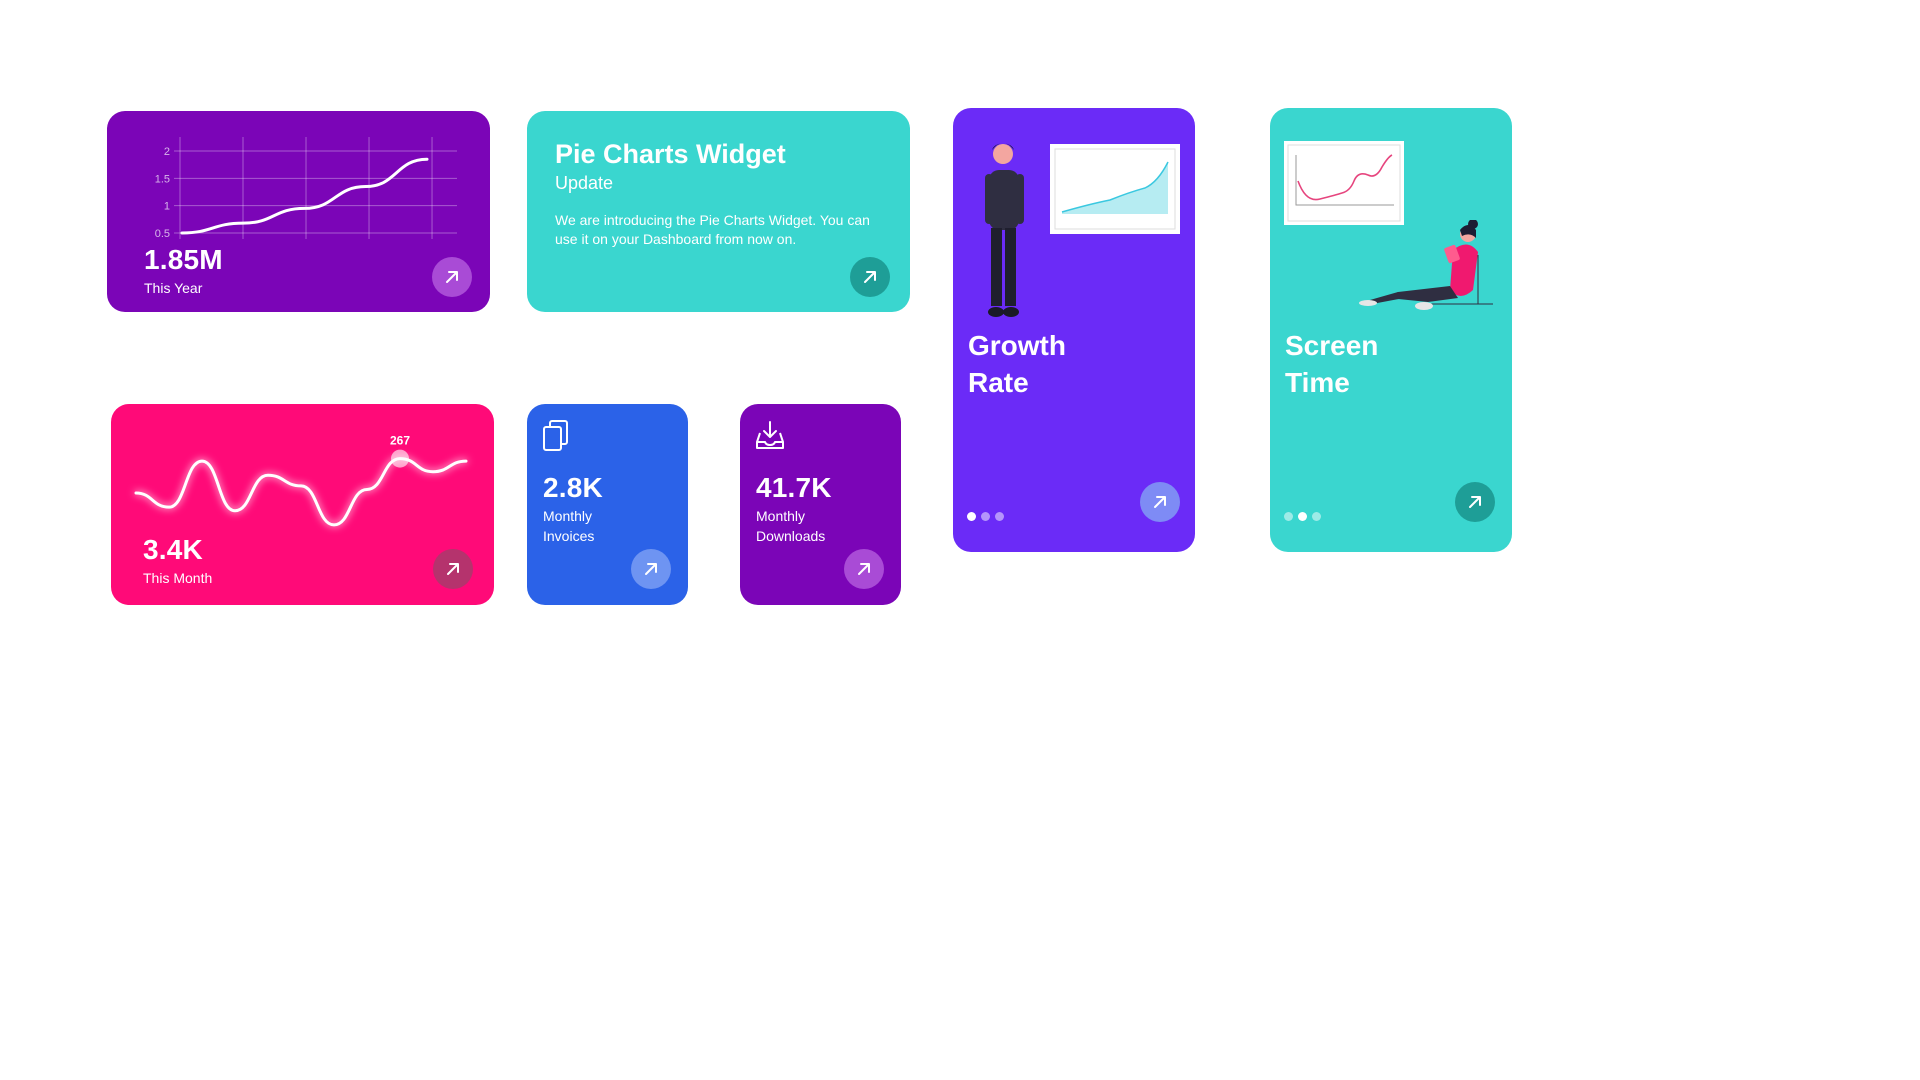  What do you see at coordinates (1115, 189) in the screenshot?
I see `area-chart-board-illustration` at bounding box center [1115, 189].